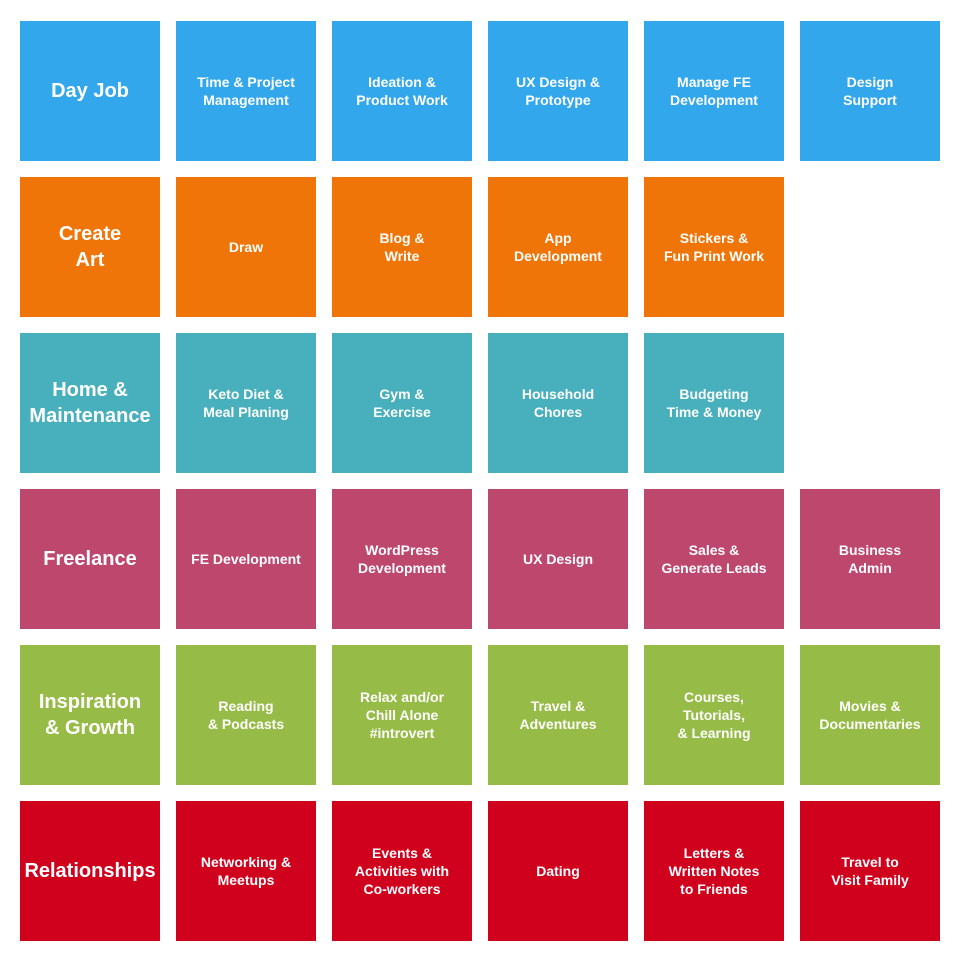  I want to click on activity-label: FE Development, so click(246, 559).